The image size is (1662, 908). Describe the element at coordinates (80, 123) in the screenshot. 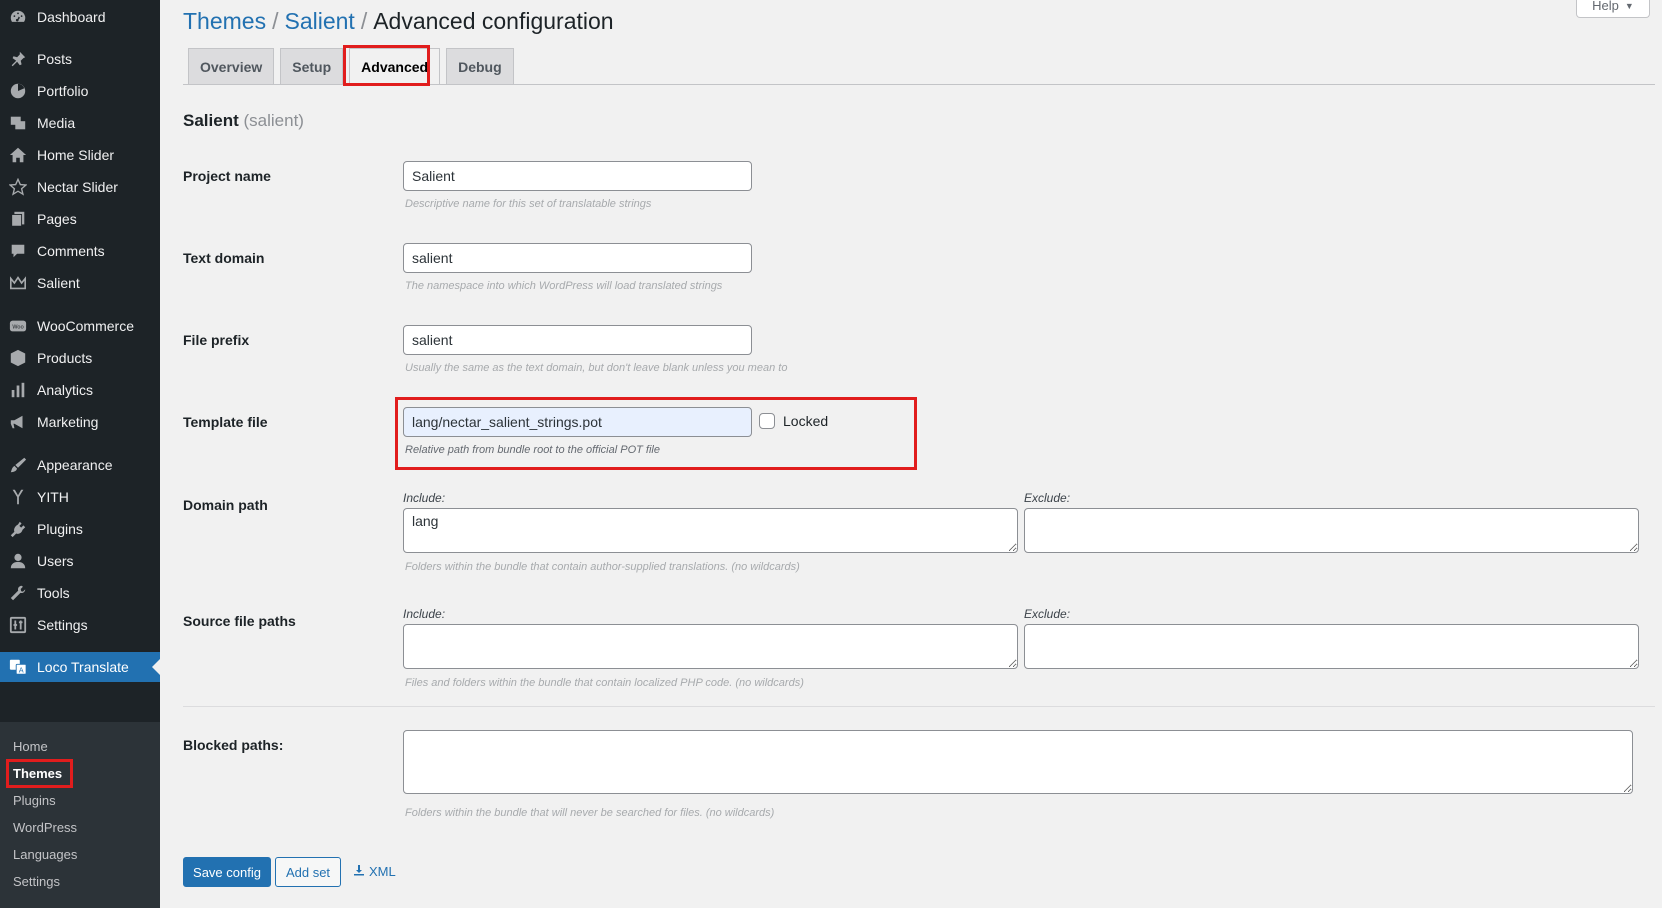

I see `menu-media: Media` at that location.